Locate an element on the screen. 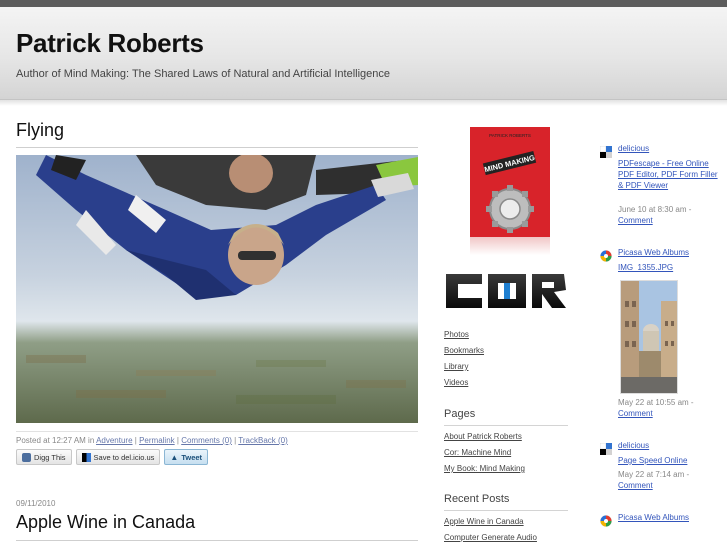  page-link-cor: Cor: Machine Mind is located at coordinates (484, 456).